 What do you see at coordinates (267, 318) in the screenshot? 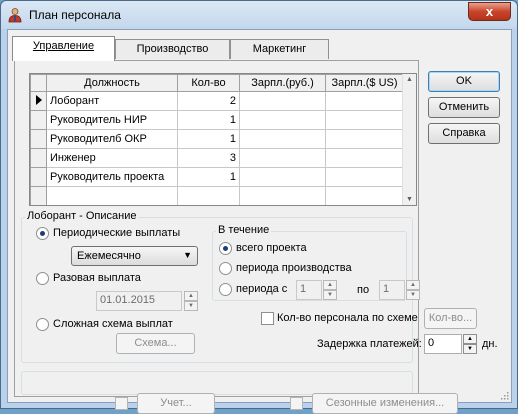
I see `staff-by-scheme-checkbox` at bounding box center [267, 318].